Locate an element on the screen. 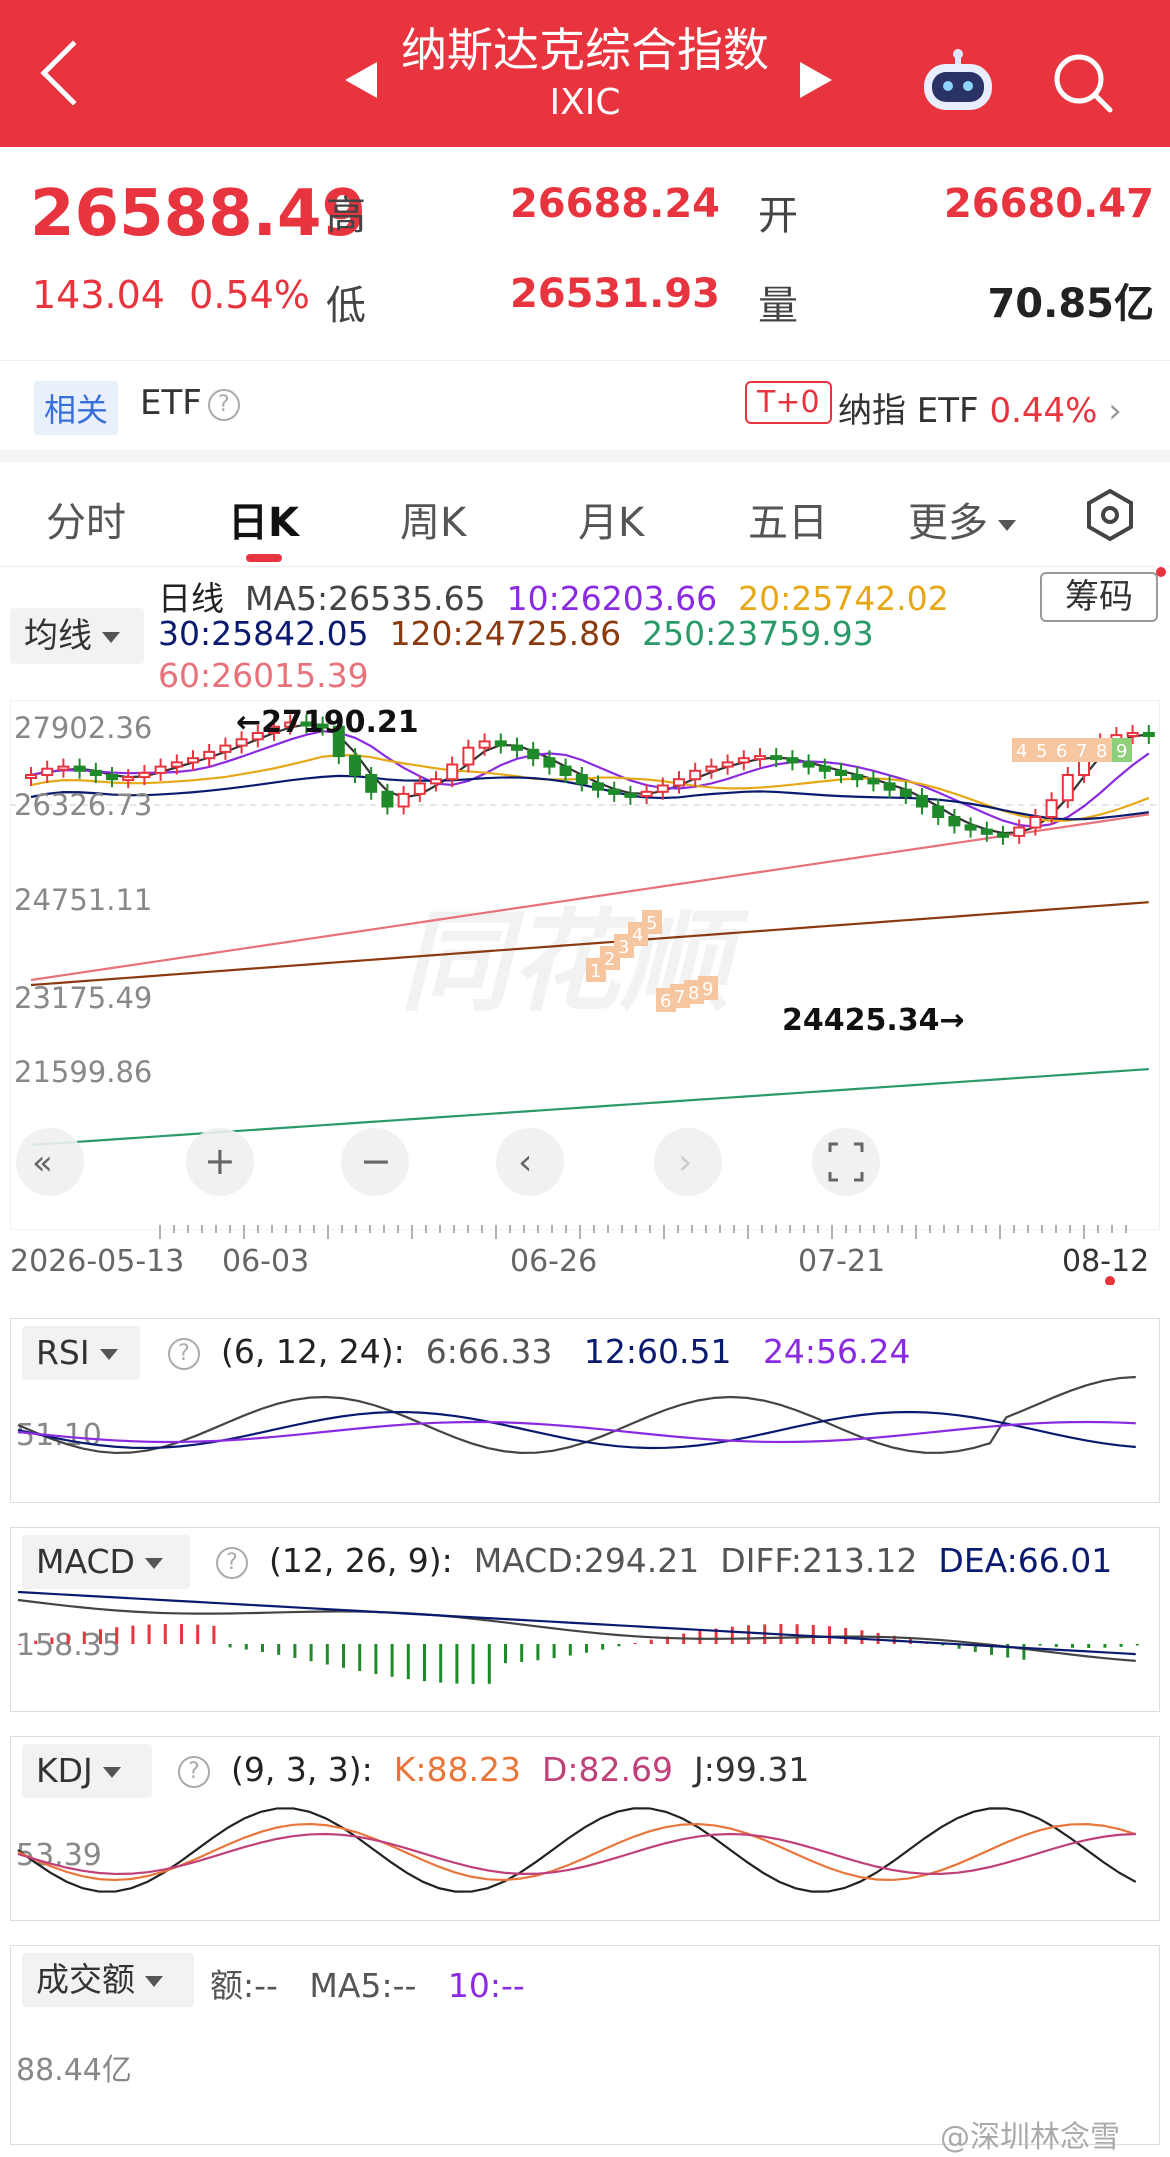 The height and width of the screenshot is (2157, 1170). ma-selector: 均线 is located at coordinates (77, 636).